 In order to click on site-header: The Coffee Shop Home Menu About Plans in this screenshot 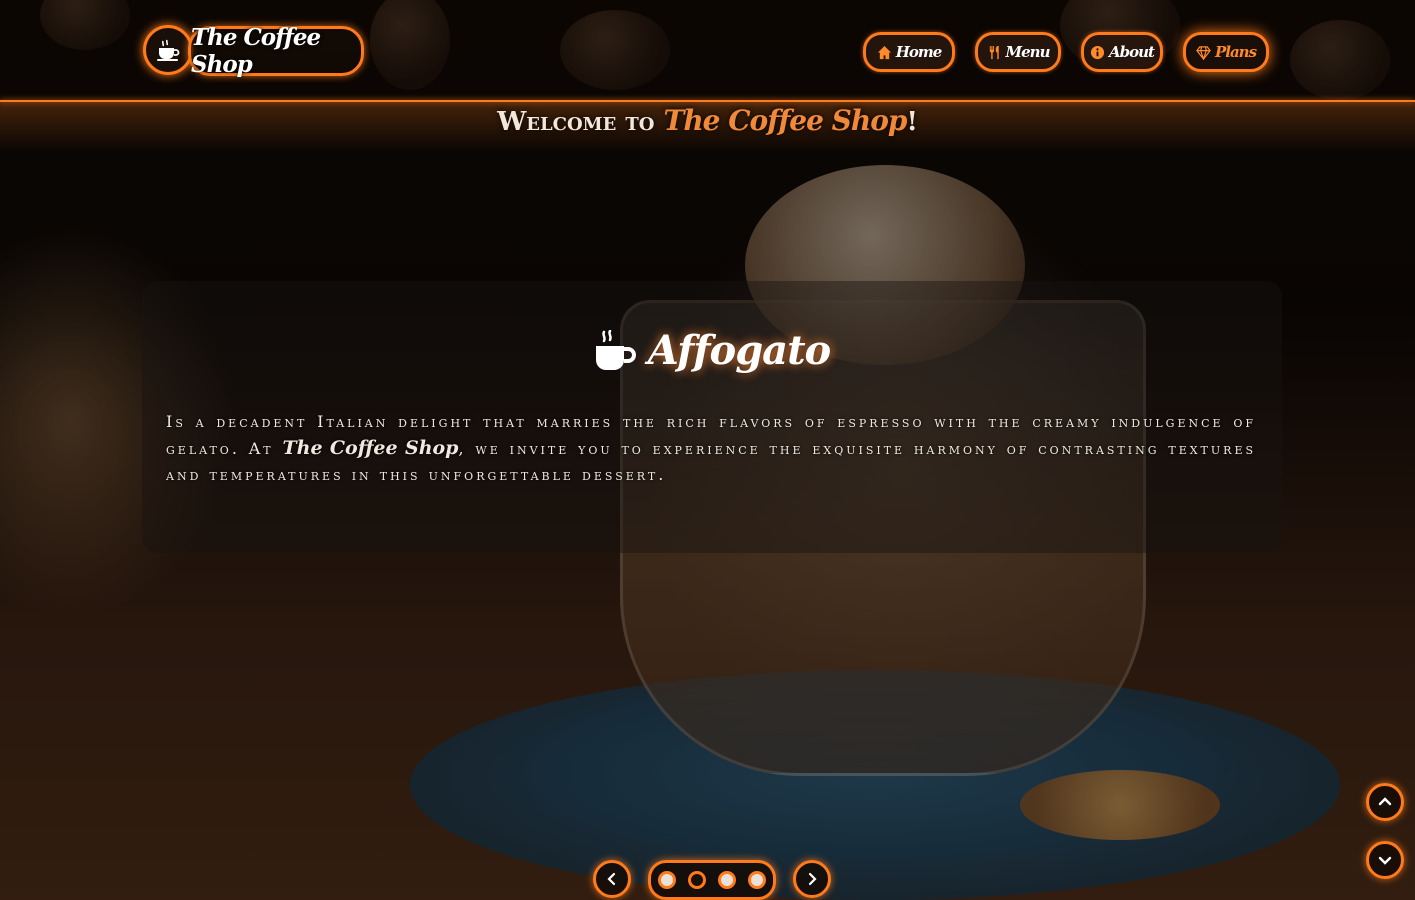, I will do `click(707, 50)`.